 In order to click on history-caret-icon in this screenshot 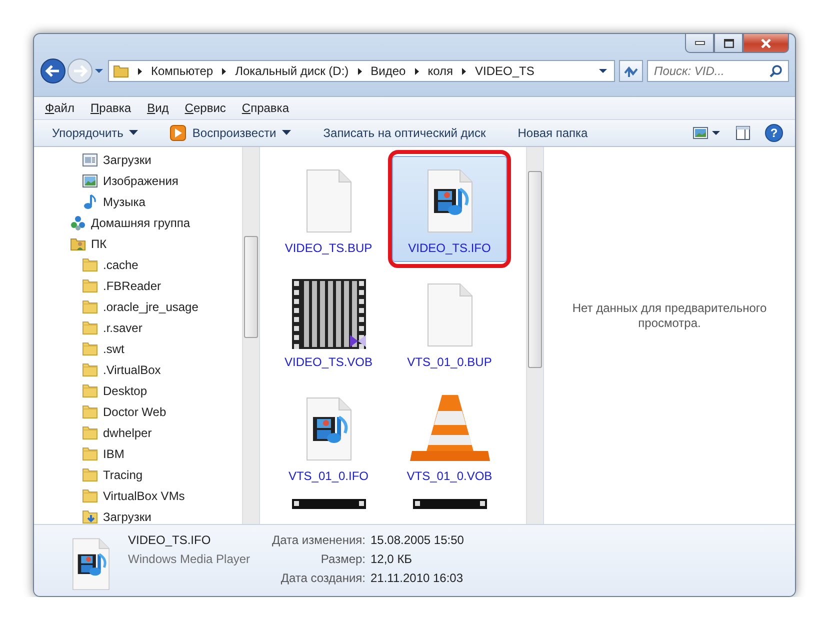, I will do `click(99, 71)`.